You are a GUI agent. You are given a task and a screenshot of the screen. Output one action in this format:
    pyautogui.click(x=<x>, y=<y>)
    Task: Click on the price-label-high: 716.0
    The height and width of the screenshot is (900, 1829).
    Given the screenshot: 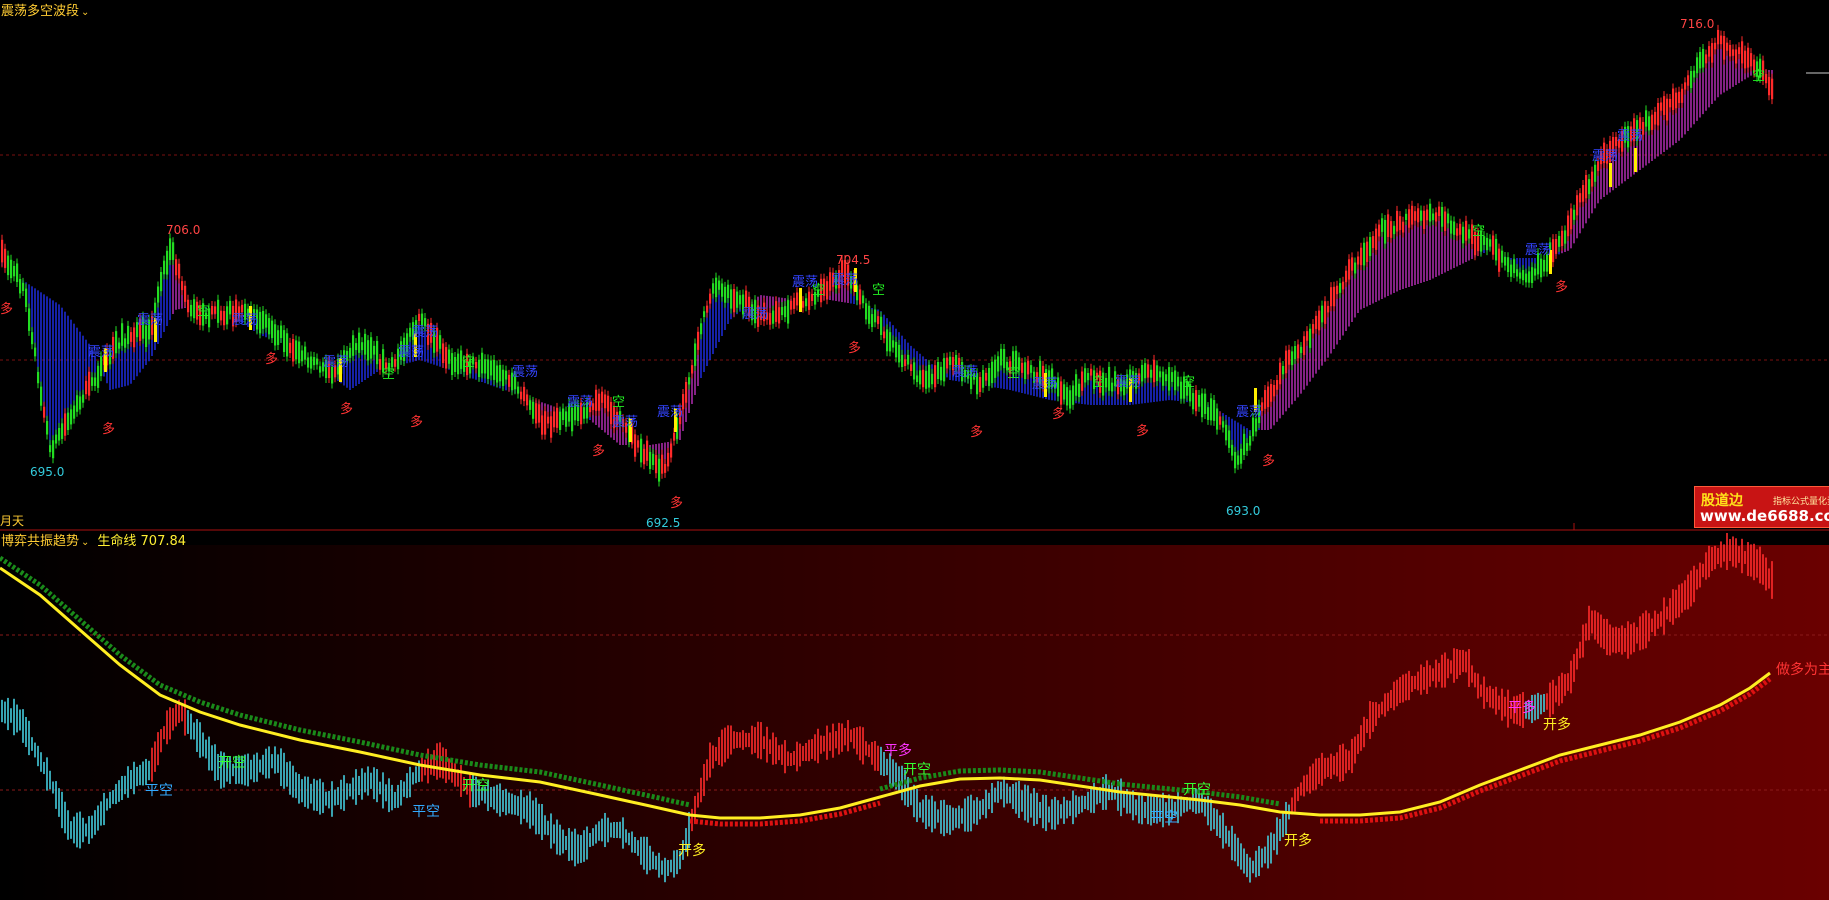 What is the action you would take?
    pyautogui.click(x=1697, y=24)
    